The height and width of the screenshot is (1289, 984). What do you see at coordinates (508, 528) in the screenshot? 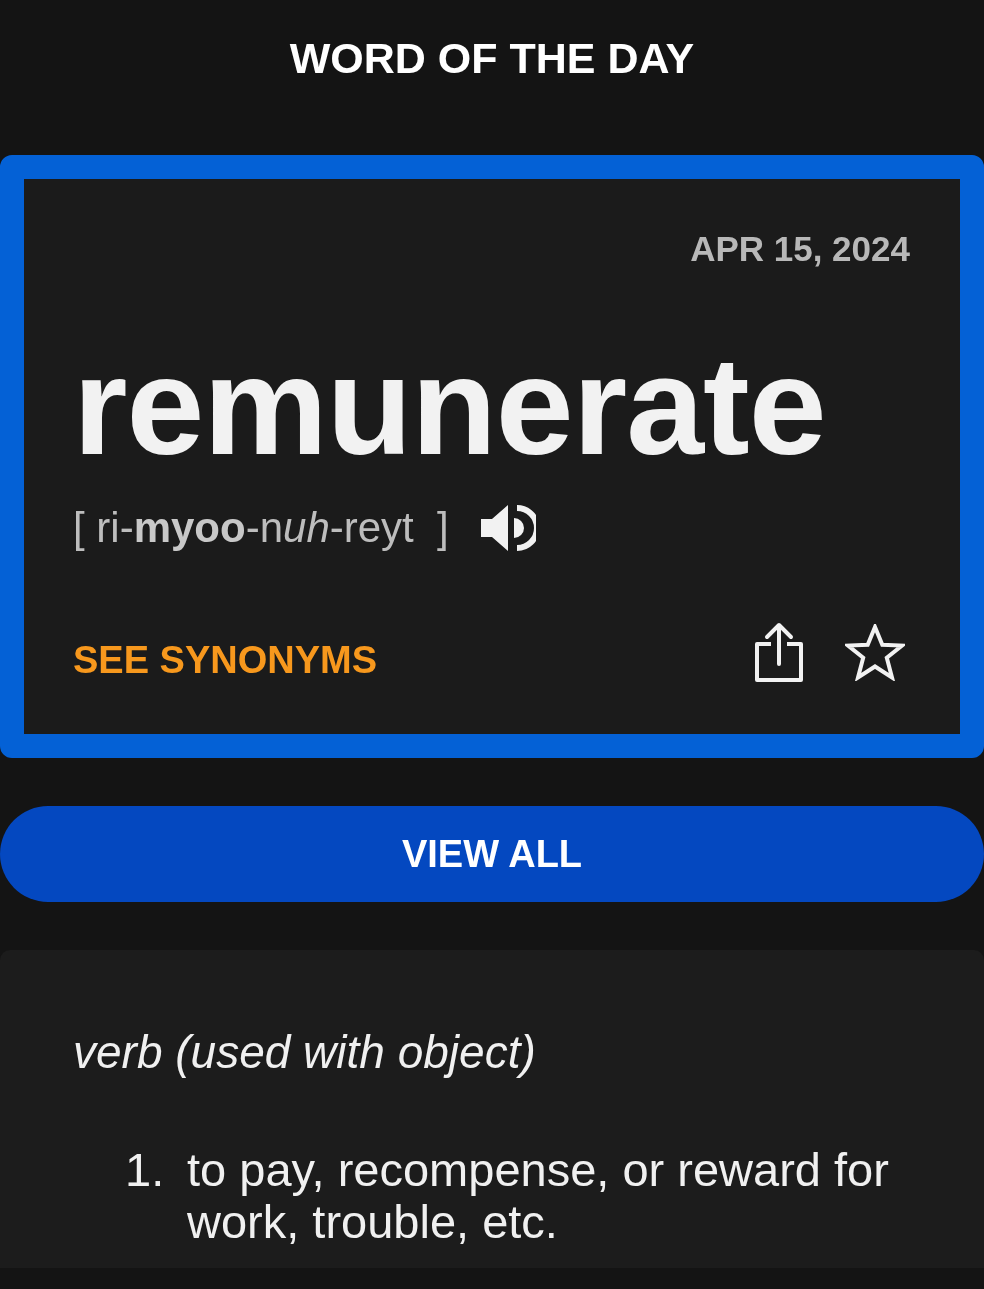
I see `speaker-icon` at bounding box center [508, 528].